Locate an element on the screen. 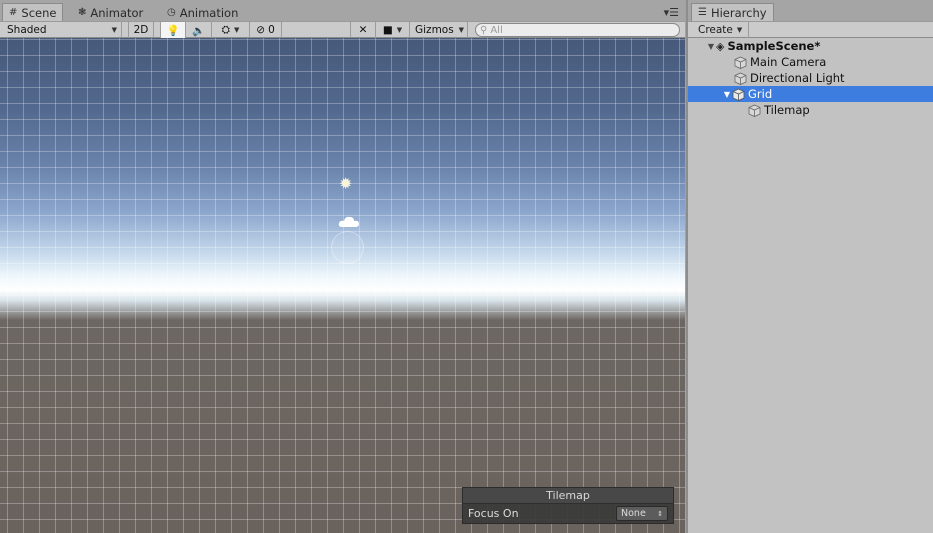  tab-animator: ❃ Animator is located at coordinates (110, 12).